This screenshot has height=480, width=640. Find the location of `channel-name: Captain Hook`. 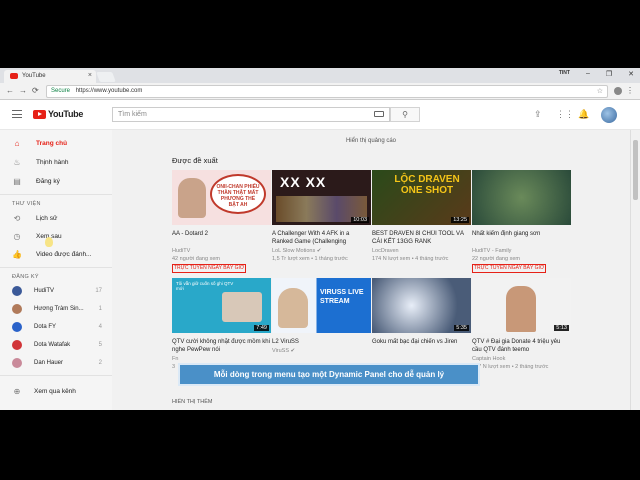

channel-name: Captain Hook is located at coordinates (488, 359).